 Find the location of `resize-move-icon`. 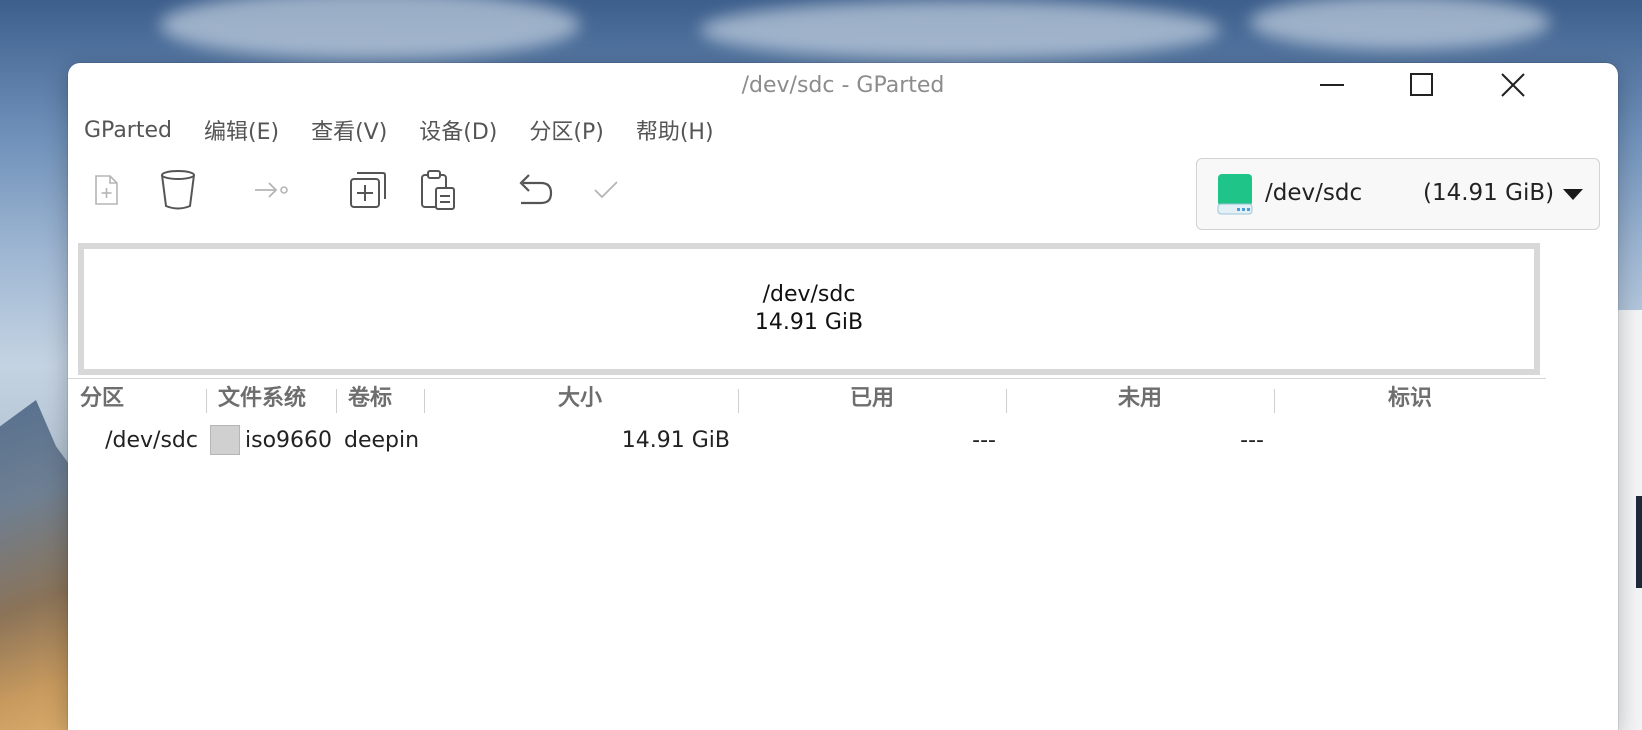

resize-move-icon is located at coordinates (271, 190).